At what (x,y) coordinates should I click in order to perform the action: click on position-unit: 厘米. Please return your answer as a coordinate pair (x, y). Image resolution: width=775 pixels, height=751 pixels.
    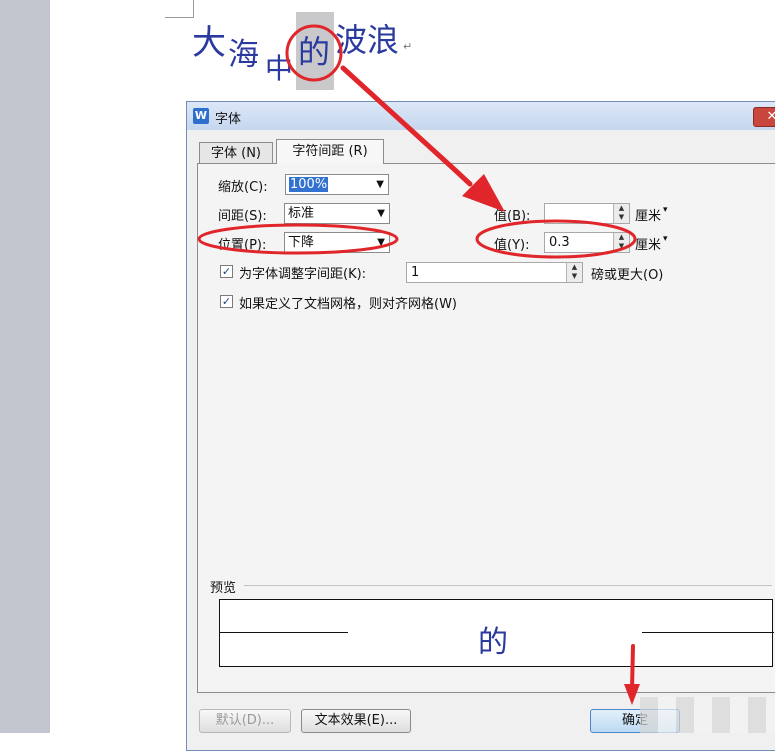
    Looking at the image, I should click on (648, 243).